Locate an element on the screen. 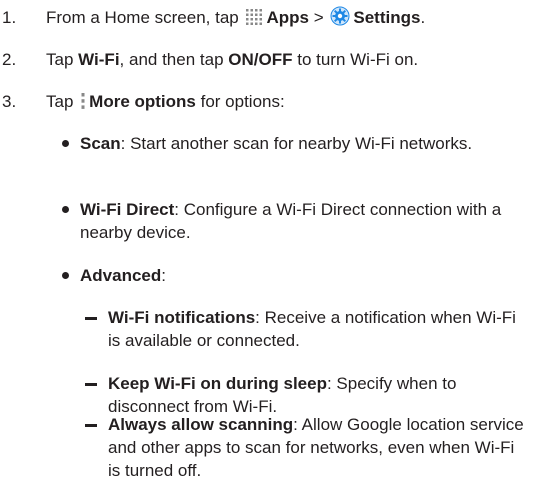 This screenshot has width=534, height=482. advanced-term: Keep Wi-Fi on during sleep is located at coordinates (217, 383).